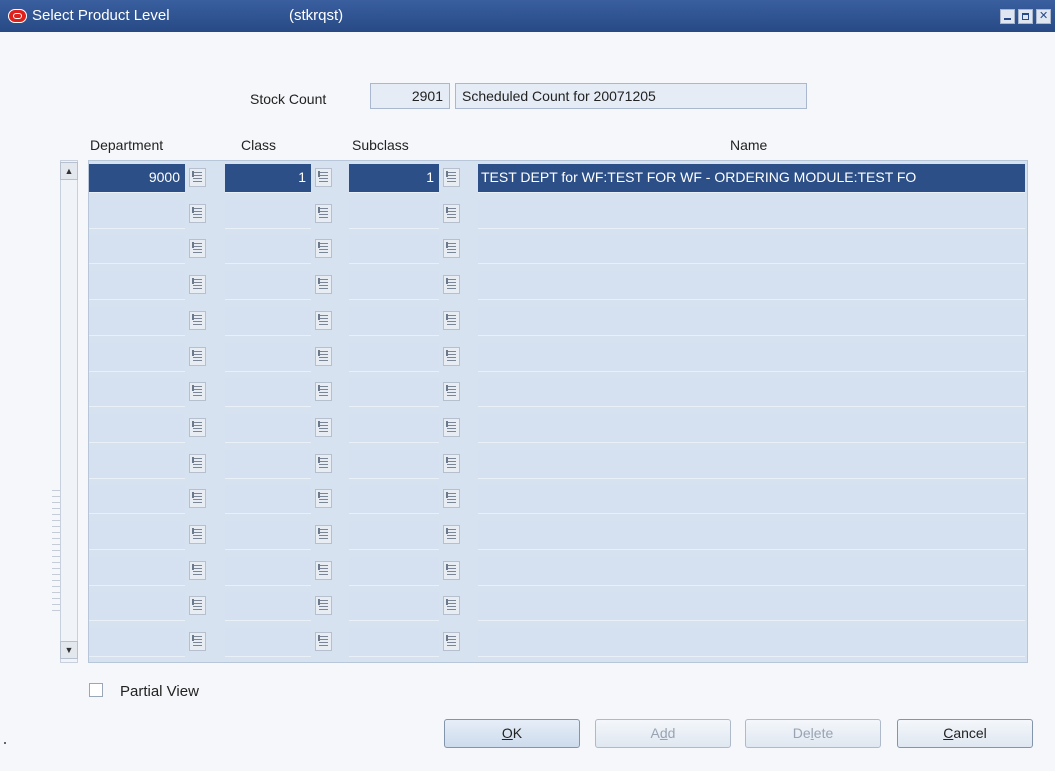 The width and height of the screenshot is (1055, 771). Describe the element at coordinates (410, 96) in the screenshot. I see `stock-count-number-field: 2901` at that location.